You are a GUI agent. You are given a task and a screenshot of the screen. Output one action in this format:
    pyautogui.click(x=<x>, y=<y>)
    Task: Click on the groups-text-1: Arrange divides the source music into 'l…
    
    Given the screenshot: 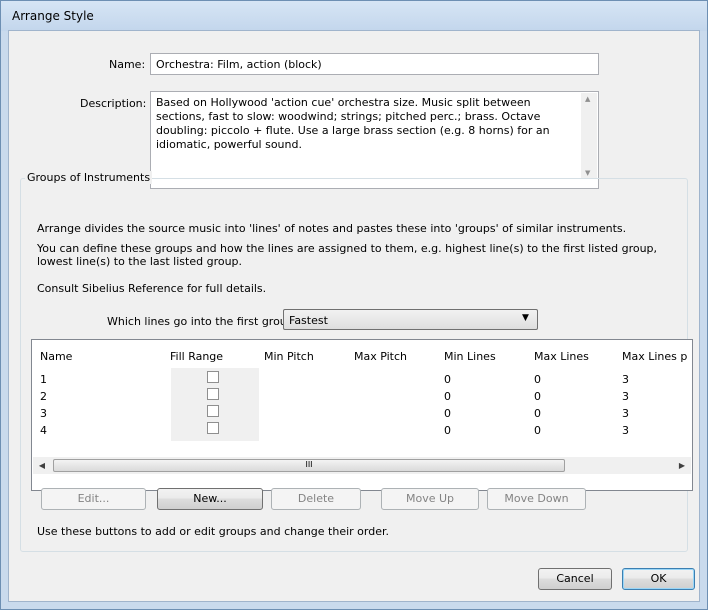 What is the action you would take?
    pyautogui.click(x=332, y=228)
    